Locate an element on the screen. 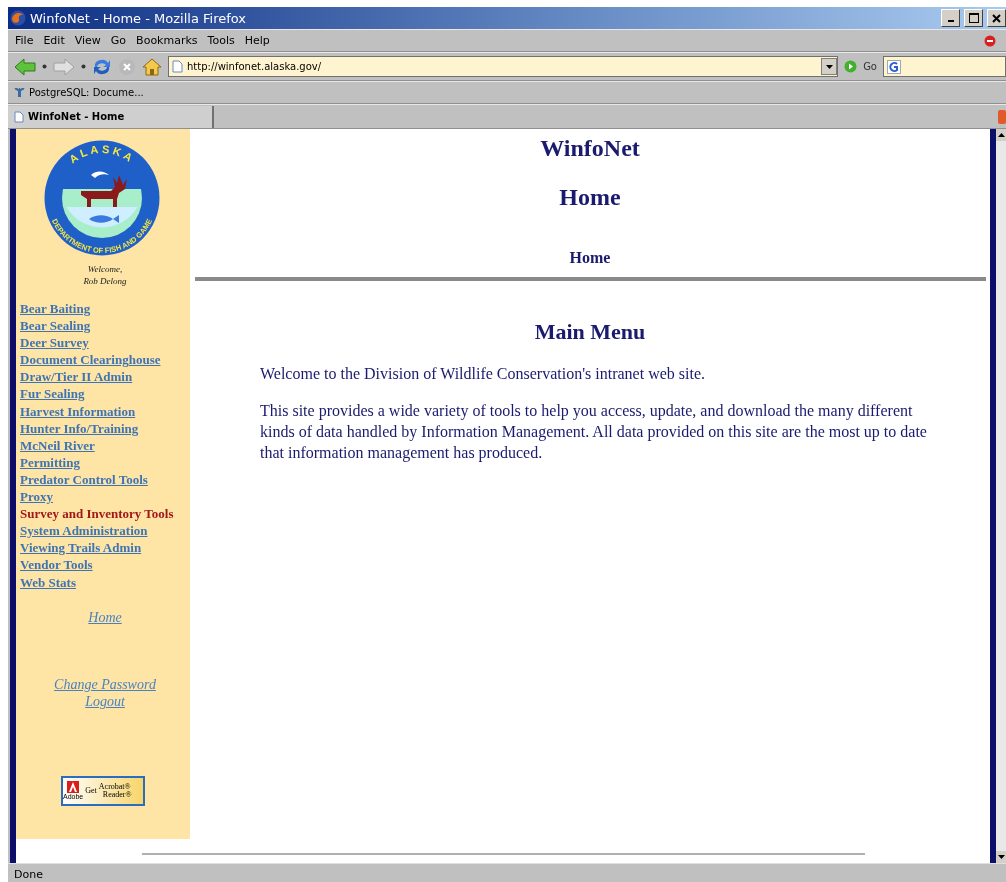 The width and height of the screenshot is (1006, 882). badge-product: Acrobat® is located at coordinates (115, 786).